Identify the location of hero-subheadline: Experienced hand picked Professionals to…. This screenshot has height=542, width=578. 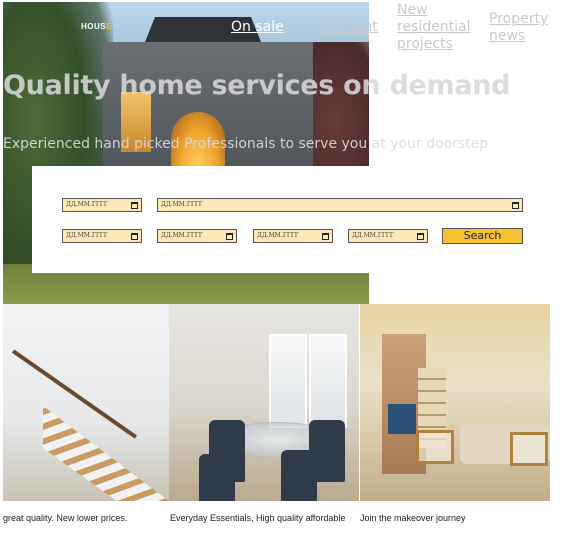
(246, 144).